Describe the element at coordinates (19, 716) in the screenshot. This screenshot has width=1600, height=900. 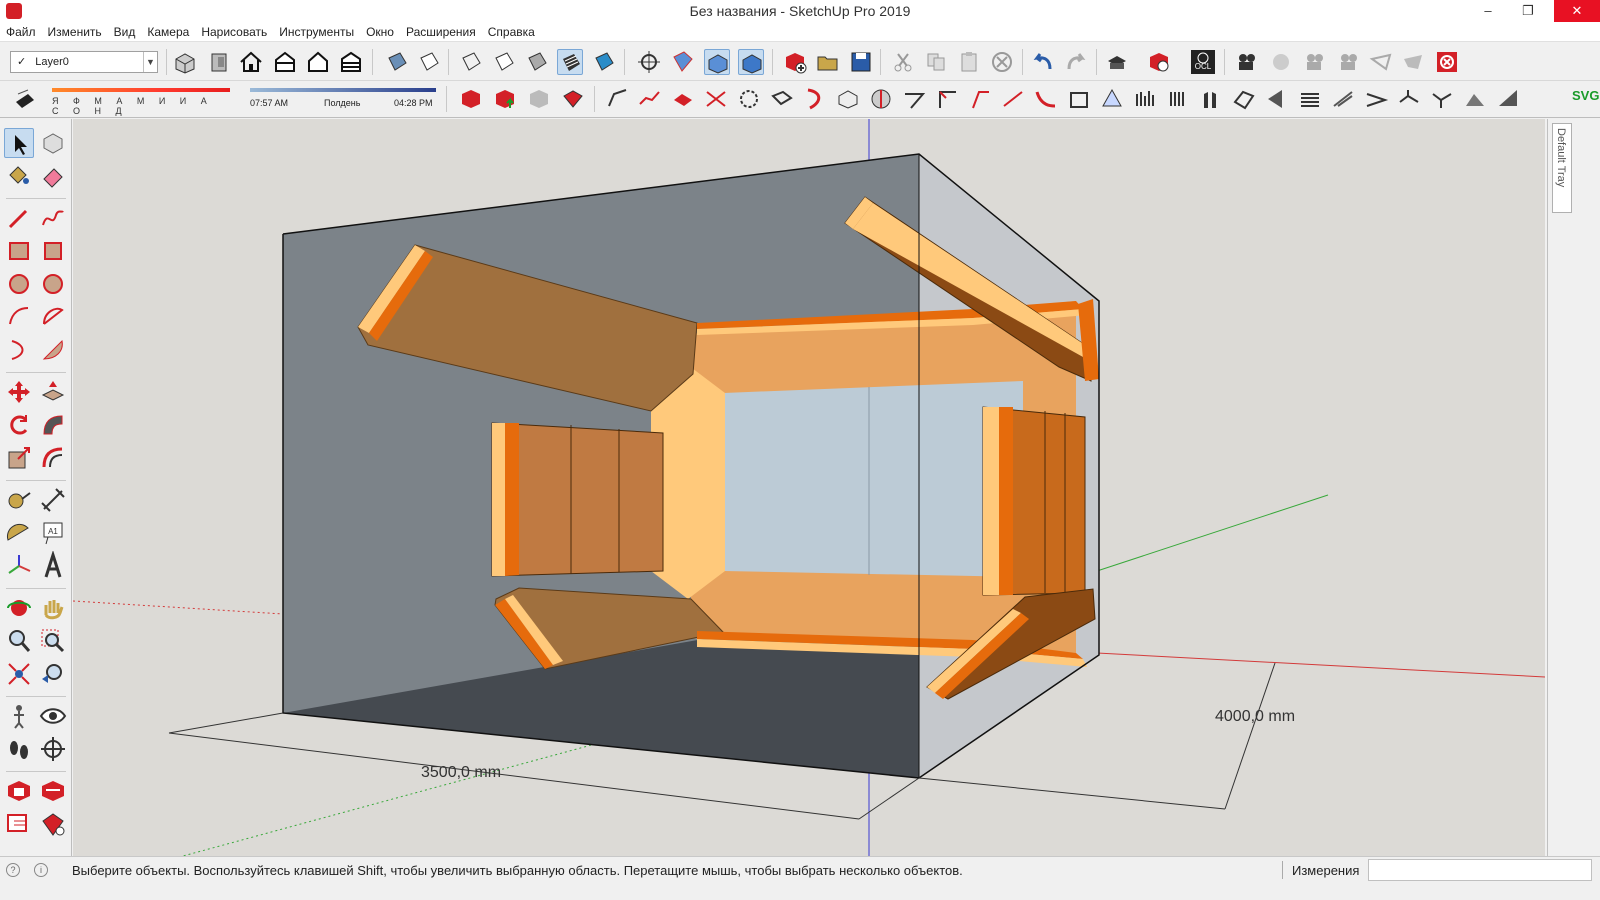
I see `position-camera-icon` at that location.